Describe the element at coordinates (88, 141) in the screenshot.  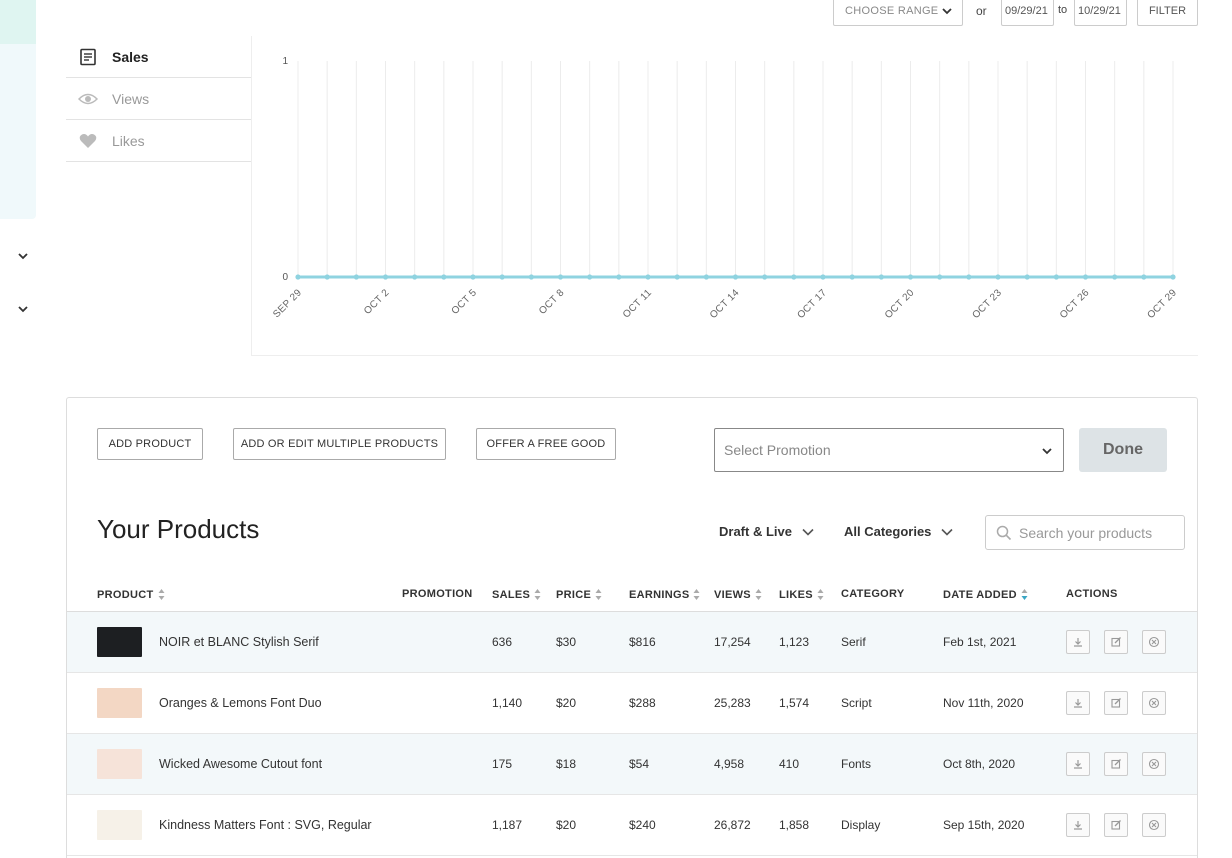
I see `heart-icon` at that location.